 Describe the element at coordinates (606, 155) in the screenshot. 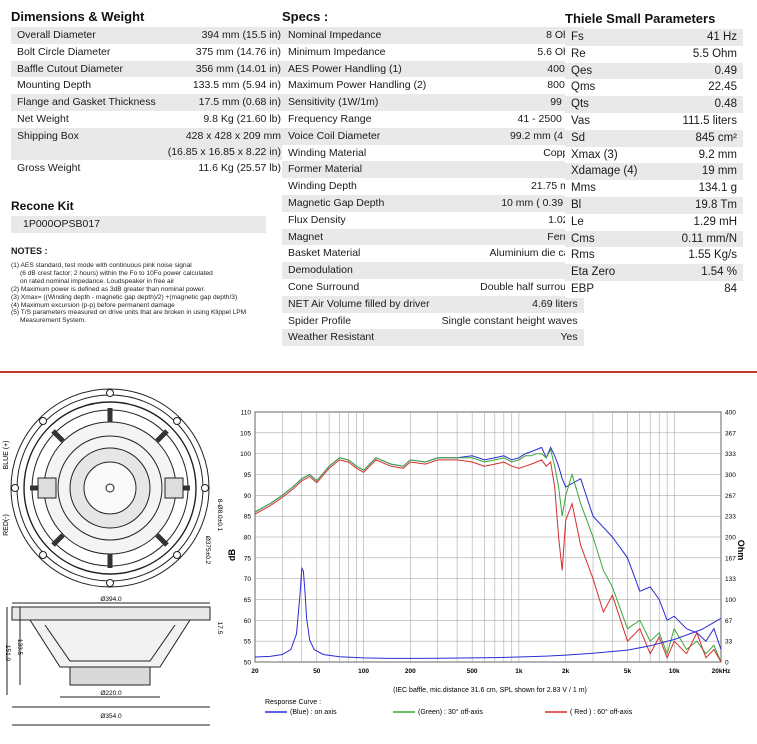

I see `thiele-label: Xmax (3)` at that location.